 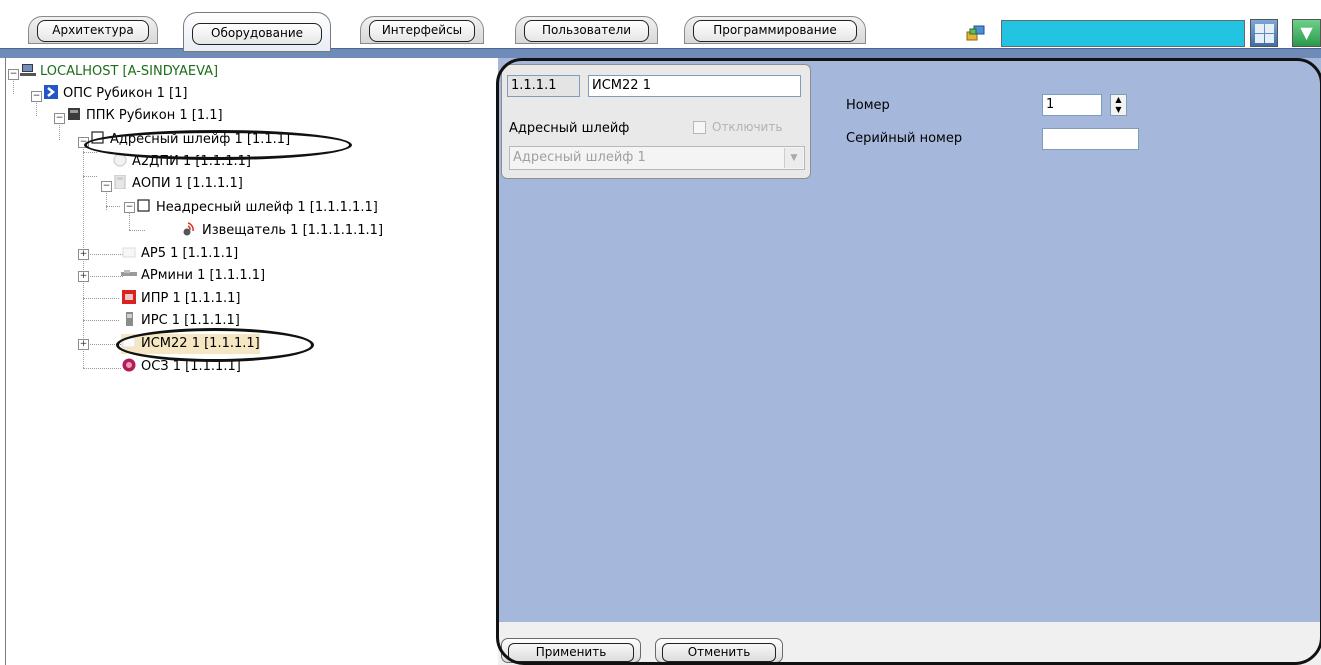 What do you see at coordinates (699, 127) in the screenshot?
I see `disable-checkbox` at bounding box center [699, 127].